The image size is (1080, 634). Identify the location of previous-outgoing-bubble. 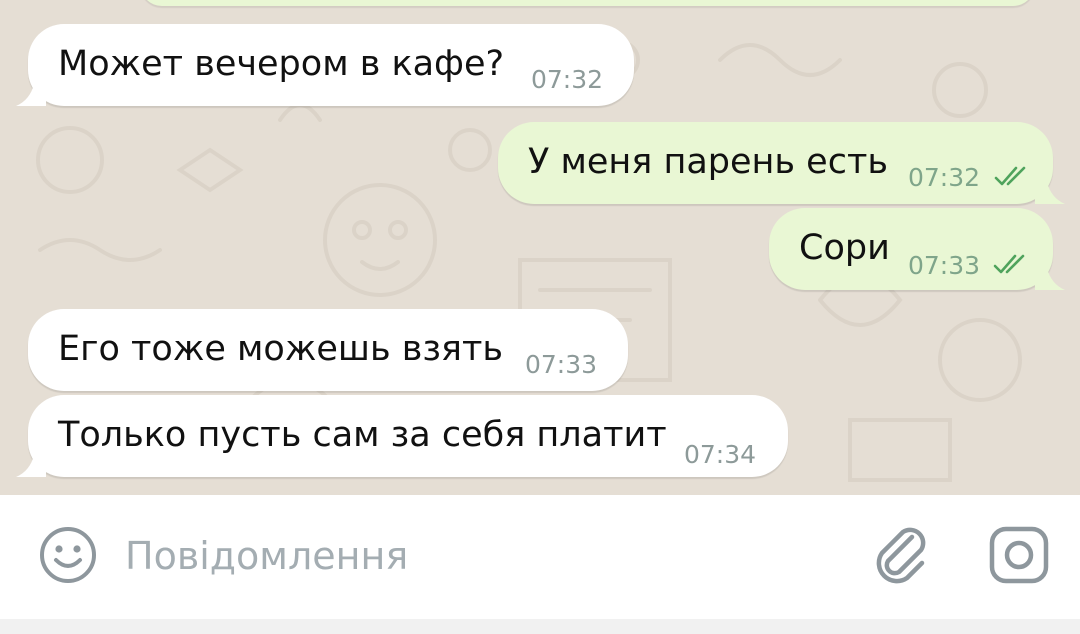
(587, 3).